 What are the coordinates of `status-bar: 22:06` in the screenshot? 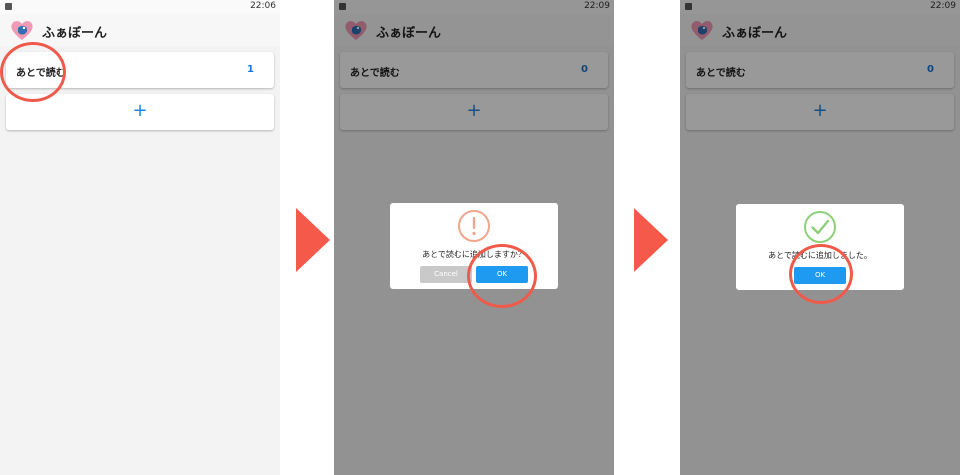 It's located at (140, 7).